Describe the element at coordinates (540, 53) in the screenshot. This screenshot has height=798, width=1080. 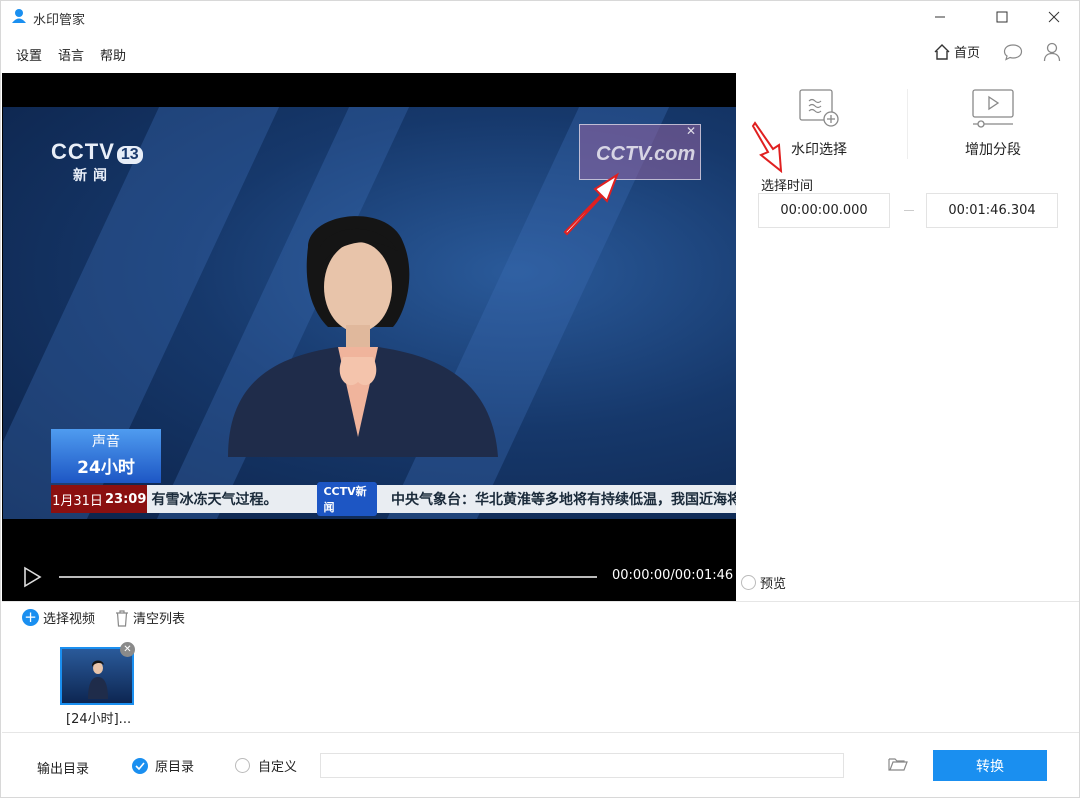
I see `menu-bar: 设置 语言 帮助 首页` at that location.